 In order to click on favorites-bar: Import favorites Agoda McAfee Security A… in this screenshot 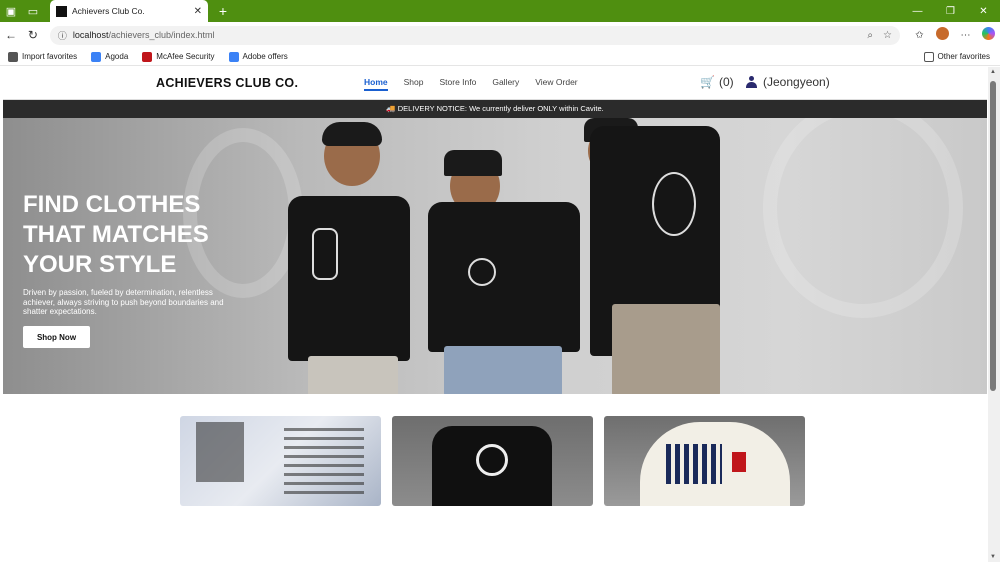, I will do `click(500, 57)`.